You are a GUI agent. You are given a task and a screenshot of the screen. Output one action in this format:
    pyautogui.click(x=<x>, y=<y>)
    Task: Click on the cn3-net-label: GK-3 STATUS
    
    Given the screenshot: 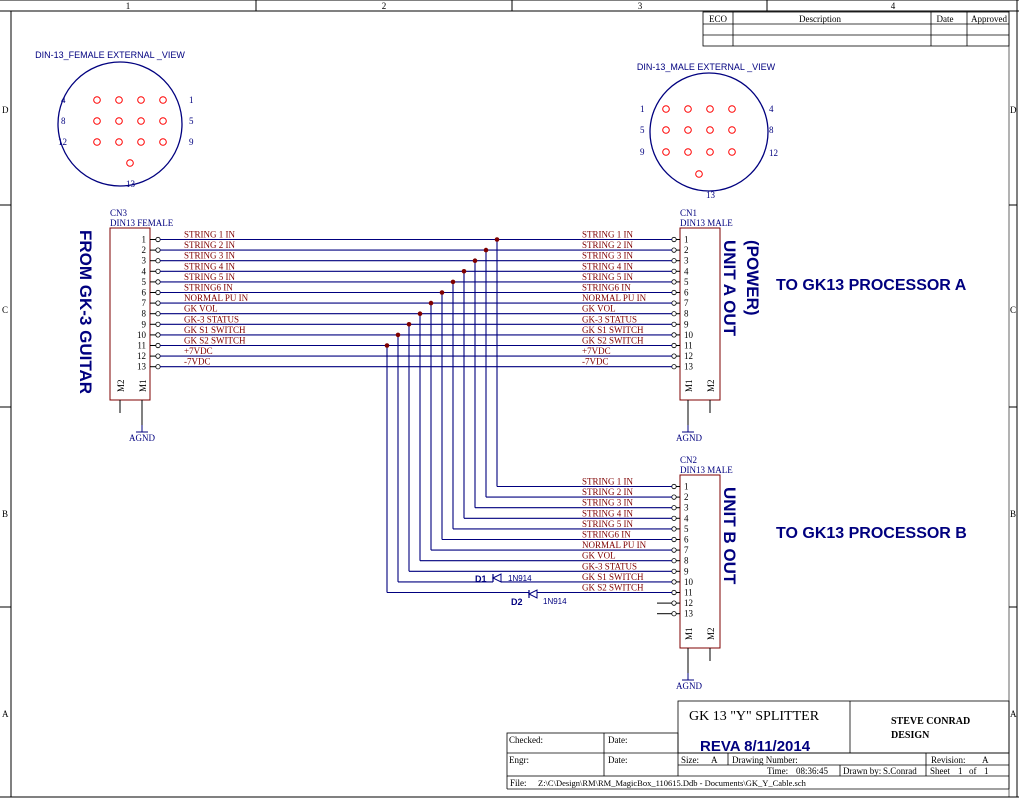 What is the action you would take?
    pyautogui.click(x=211, y=319)
    